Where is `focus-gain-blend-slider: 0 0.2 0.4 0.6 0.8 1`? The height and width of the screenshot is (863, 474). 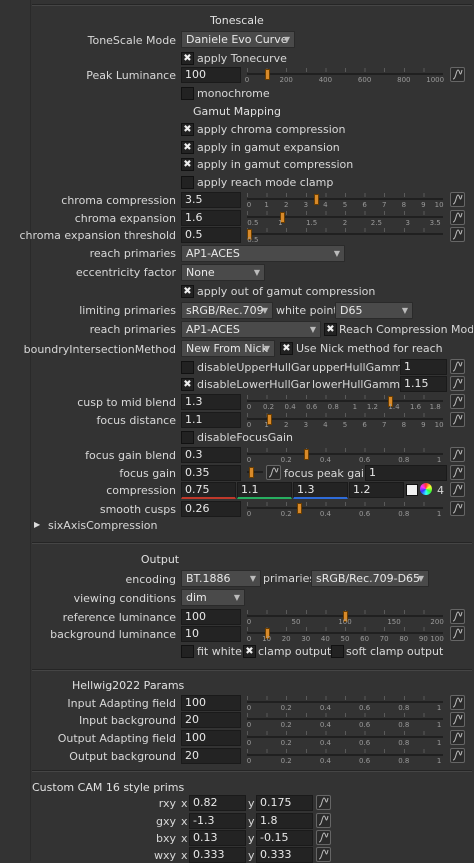
focus-gain-blend-slider: 0 0.2 0.4 0.6 0.8 1 is located at coordinates (345, 456).